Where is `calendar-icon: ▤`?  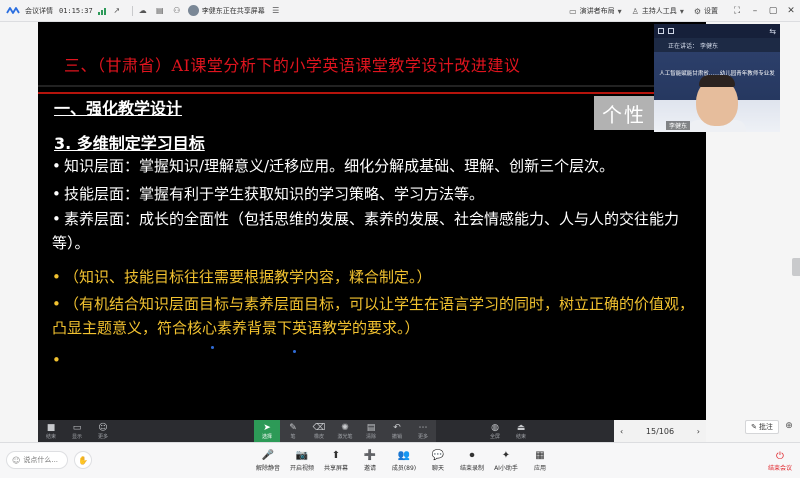
calendar-icon: ▤ is located at coordinates (160, 11).